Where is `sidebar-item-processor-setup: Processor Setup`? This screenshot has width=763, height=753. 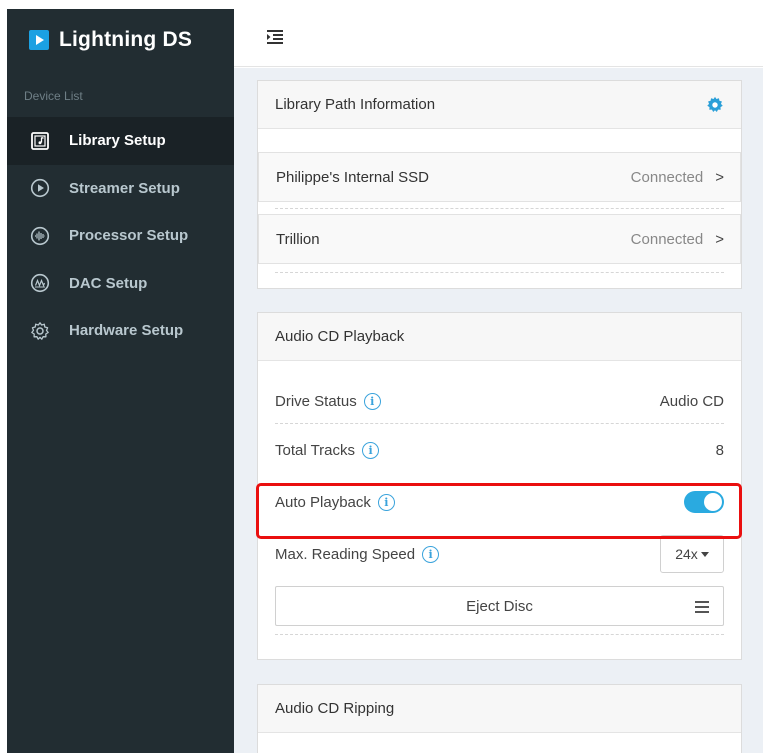 sidebar-item-processor-setup: Processor Setup is located at coordinates (120, 236).